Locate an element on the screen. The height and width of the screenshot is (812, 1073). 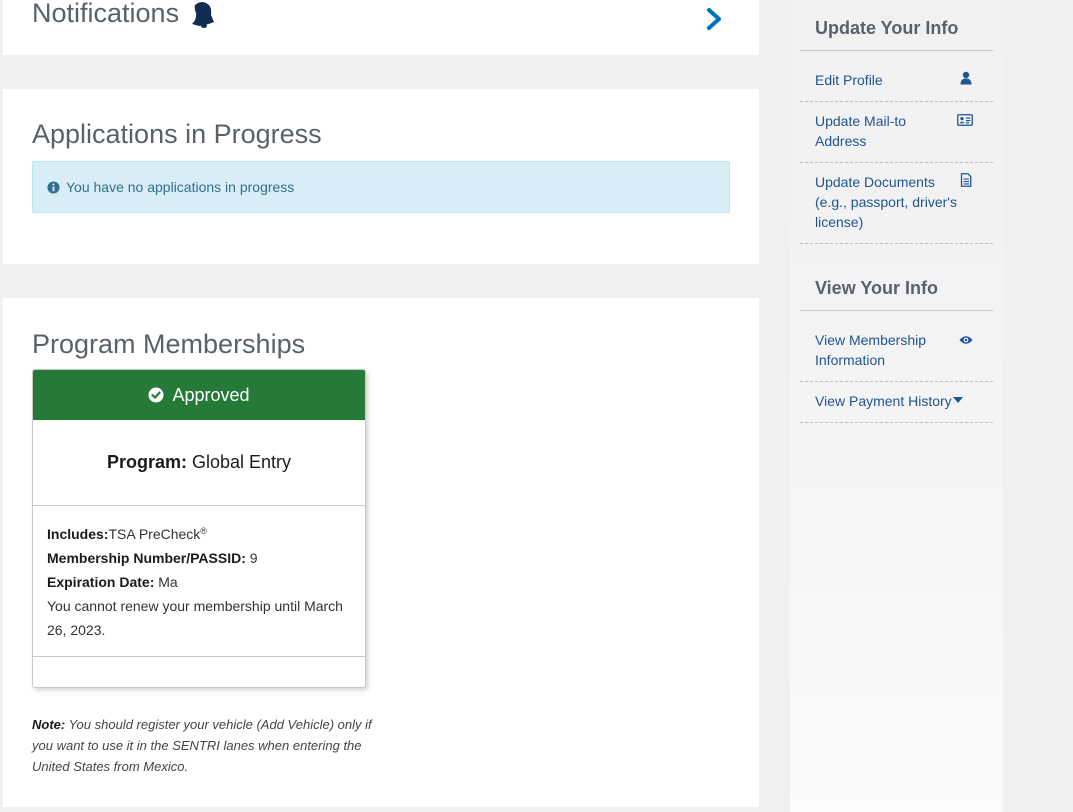
membership-number-row: Membership Number/PASSID: 9 is located at coordinates (199, 558).